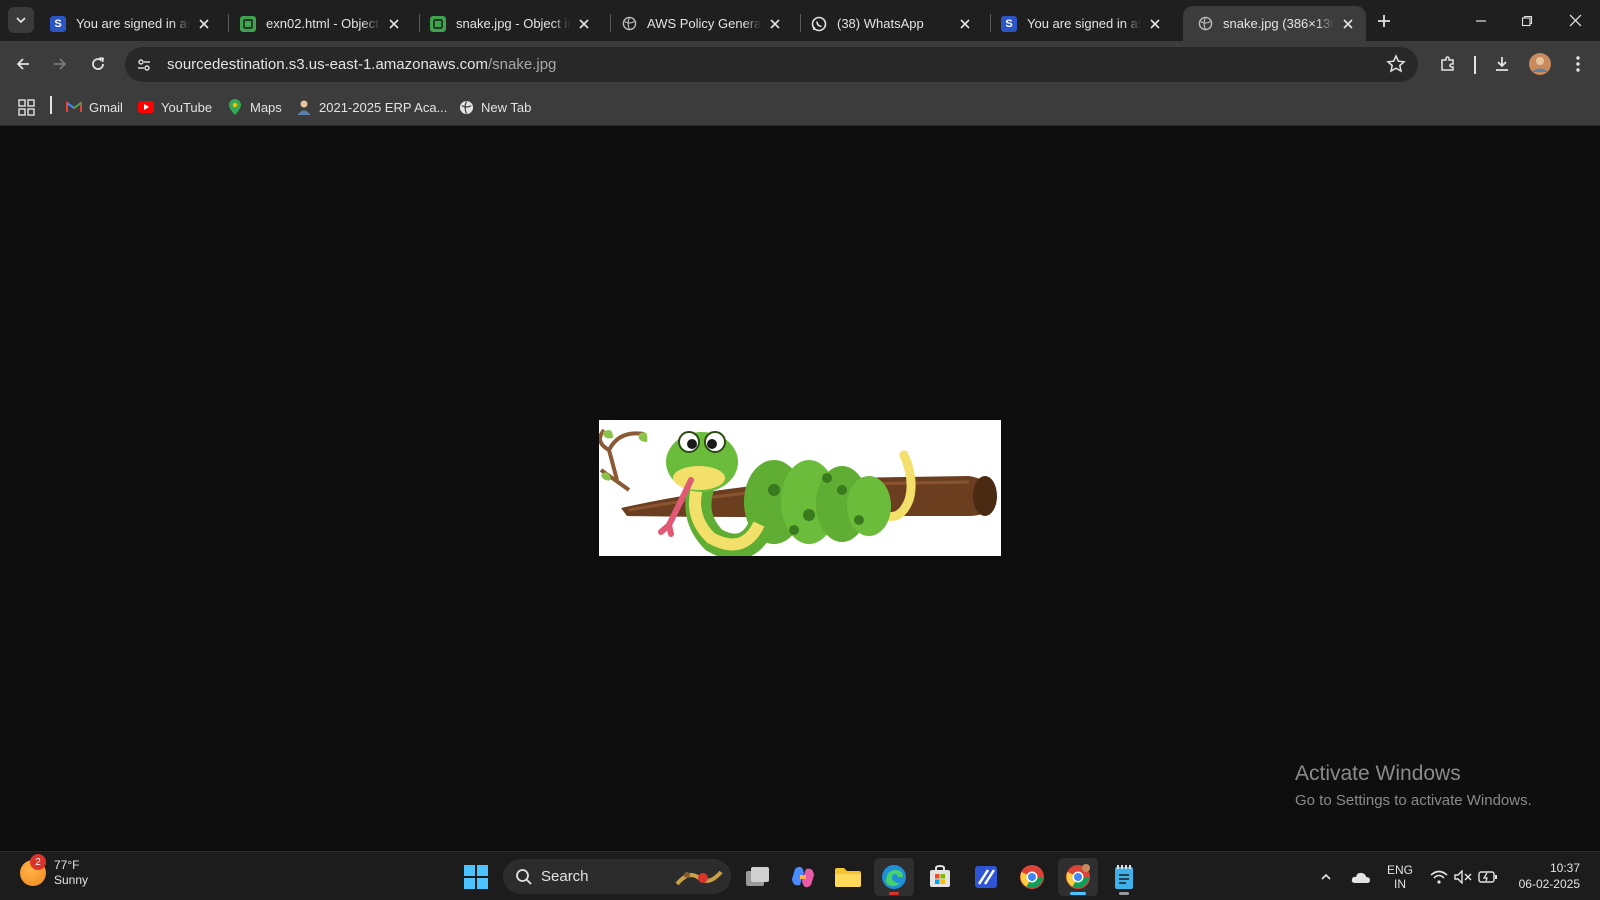 Image resolution: width=1600 pixels, height=900 pixels. Describe the element at coordinates (129, 23) in the screenshot. I see `tab-signed-in-1: S You are signed in as S` at that location.